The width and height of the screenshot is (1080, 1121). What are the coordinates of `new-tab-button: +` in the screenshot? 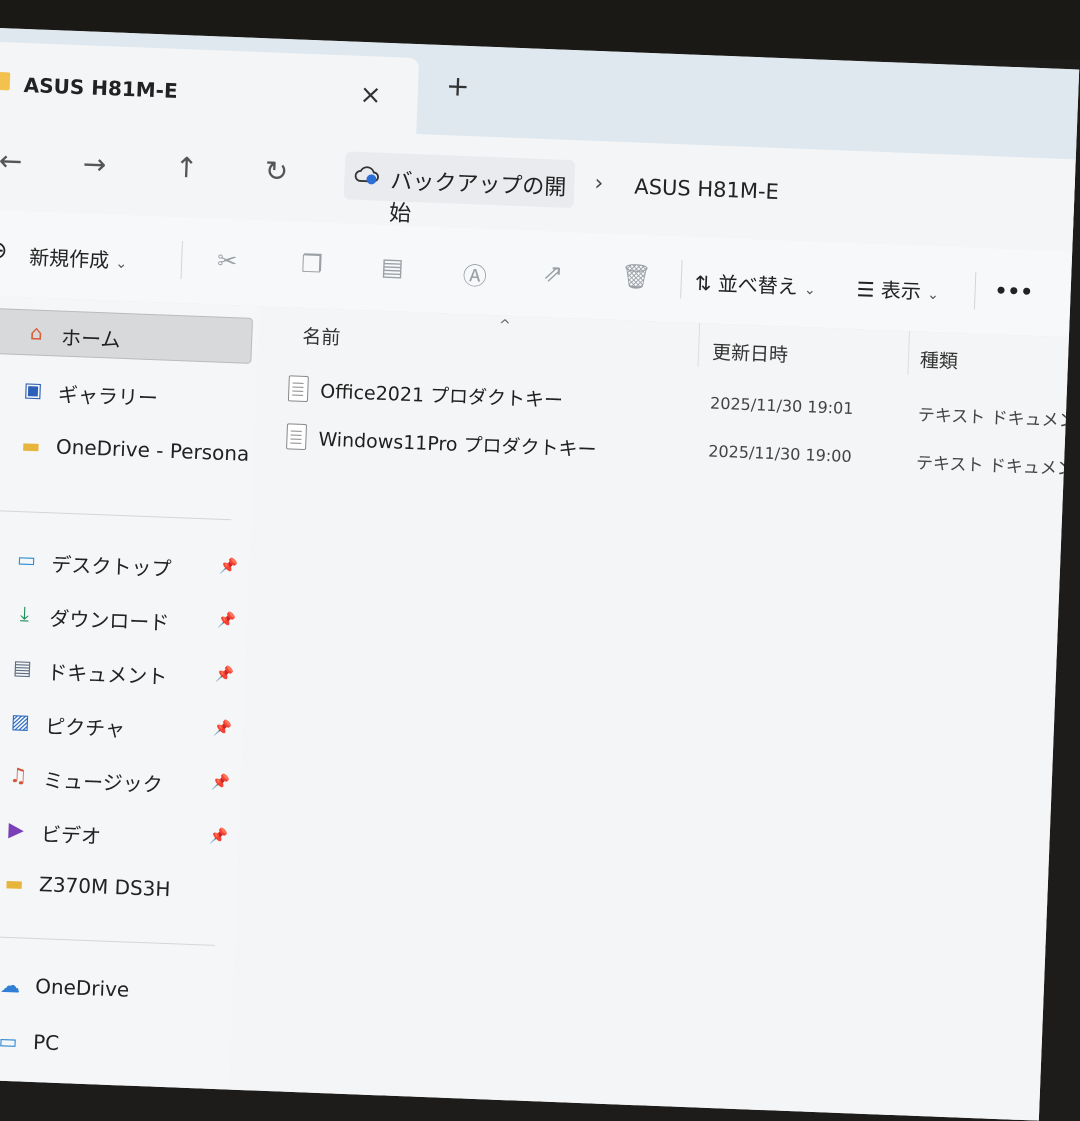 It's located at (457, 86).